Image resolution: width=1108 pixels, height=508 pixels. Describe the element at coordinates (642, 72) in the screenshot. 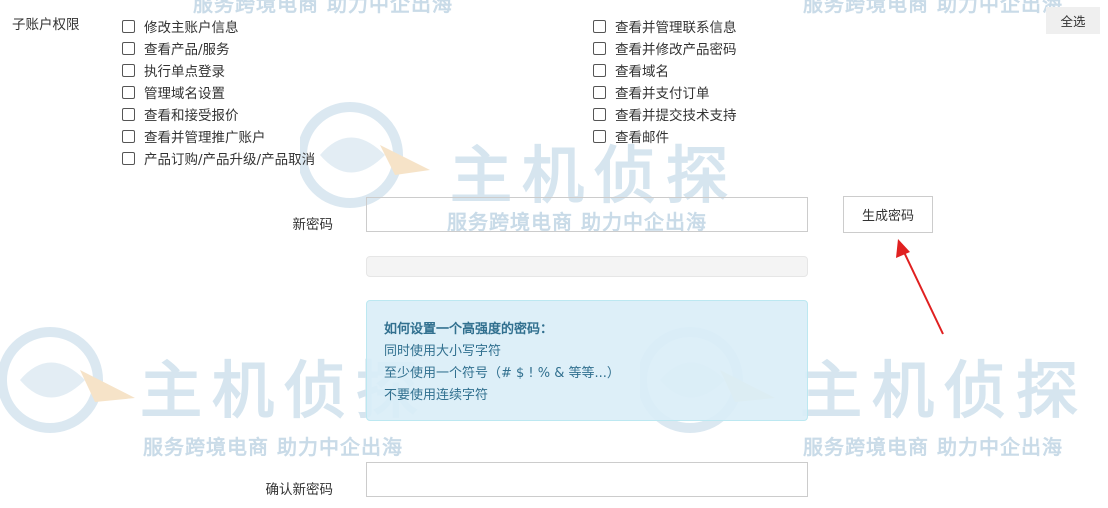

I see `permission-label: 查看域名` at that location.